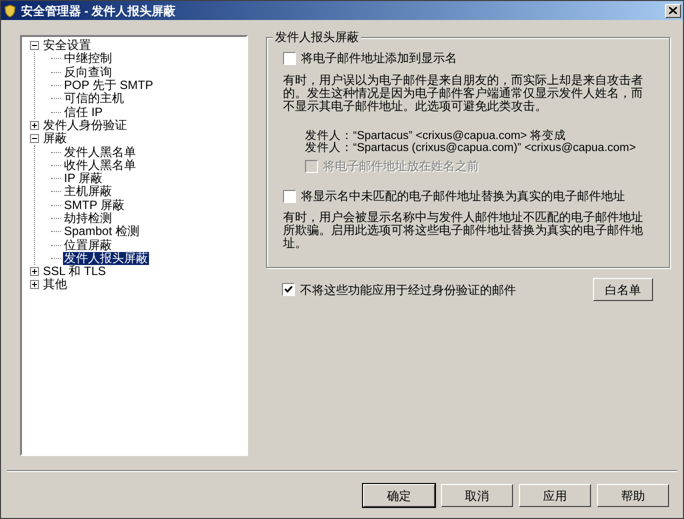  Describe the element at coordinates (100, 165) in the screenshot. I see `tree-item: 收件人黑名单` at that location.